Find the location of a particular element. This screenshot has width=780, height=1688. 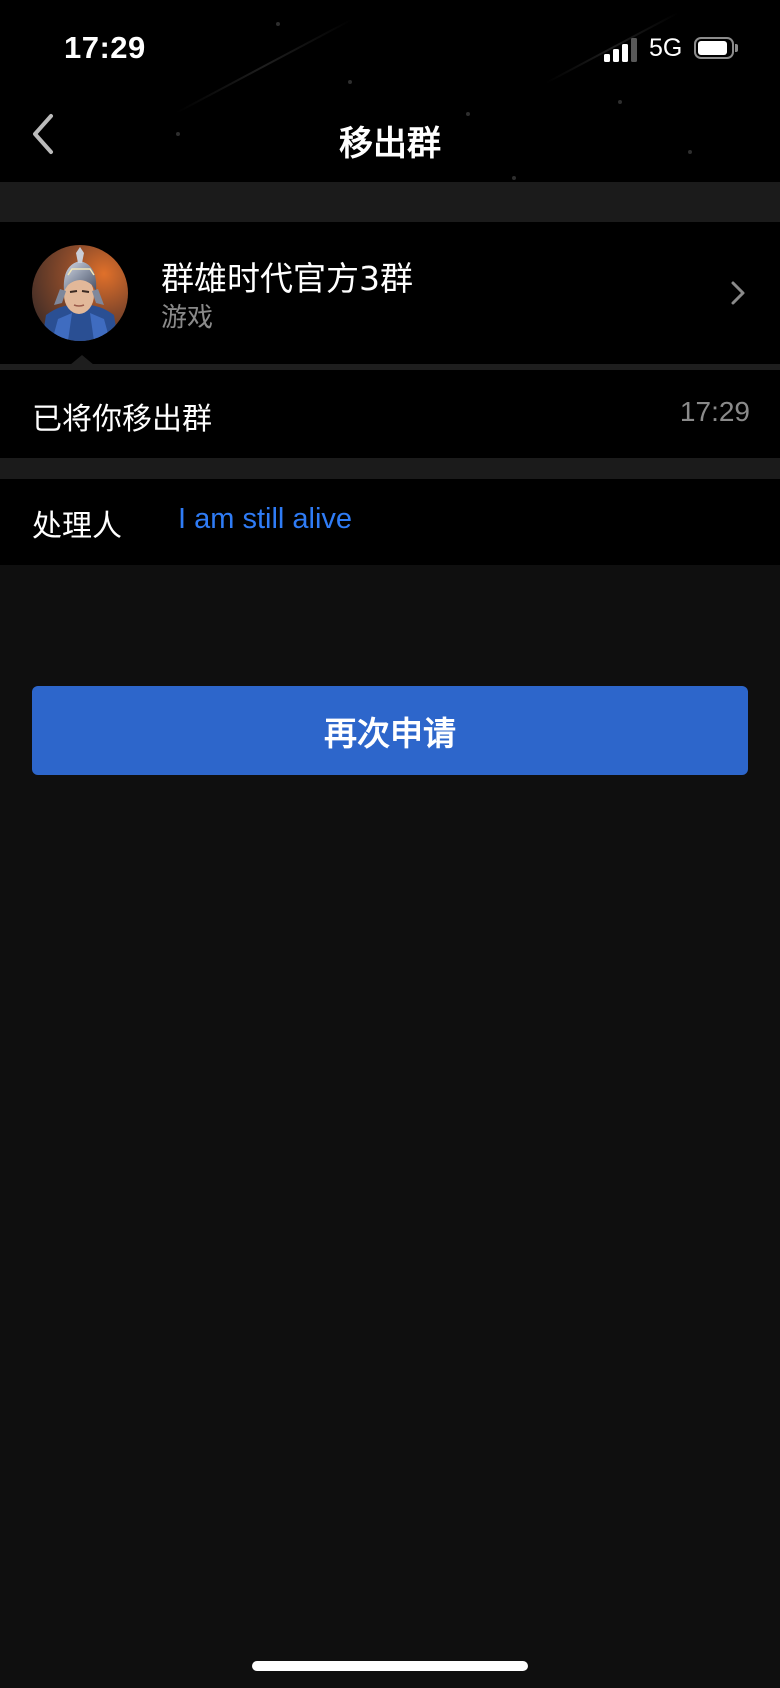

handler-label: 处理人 is located at coordinates (77, 526).